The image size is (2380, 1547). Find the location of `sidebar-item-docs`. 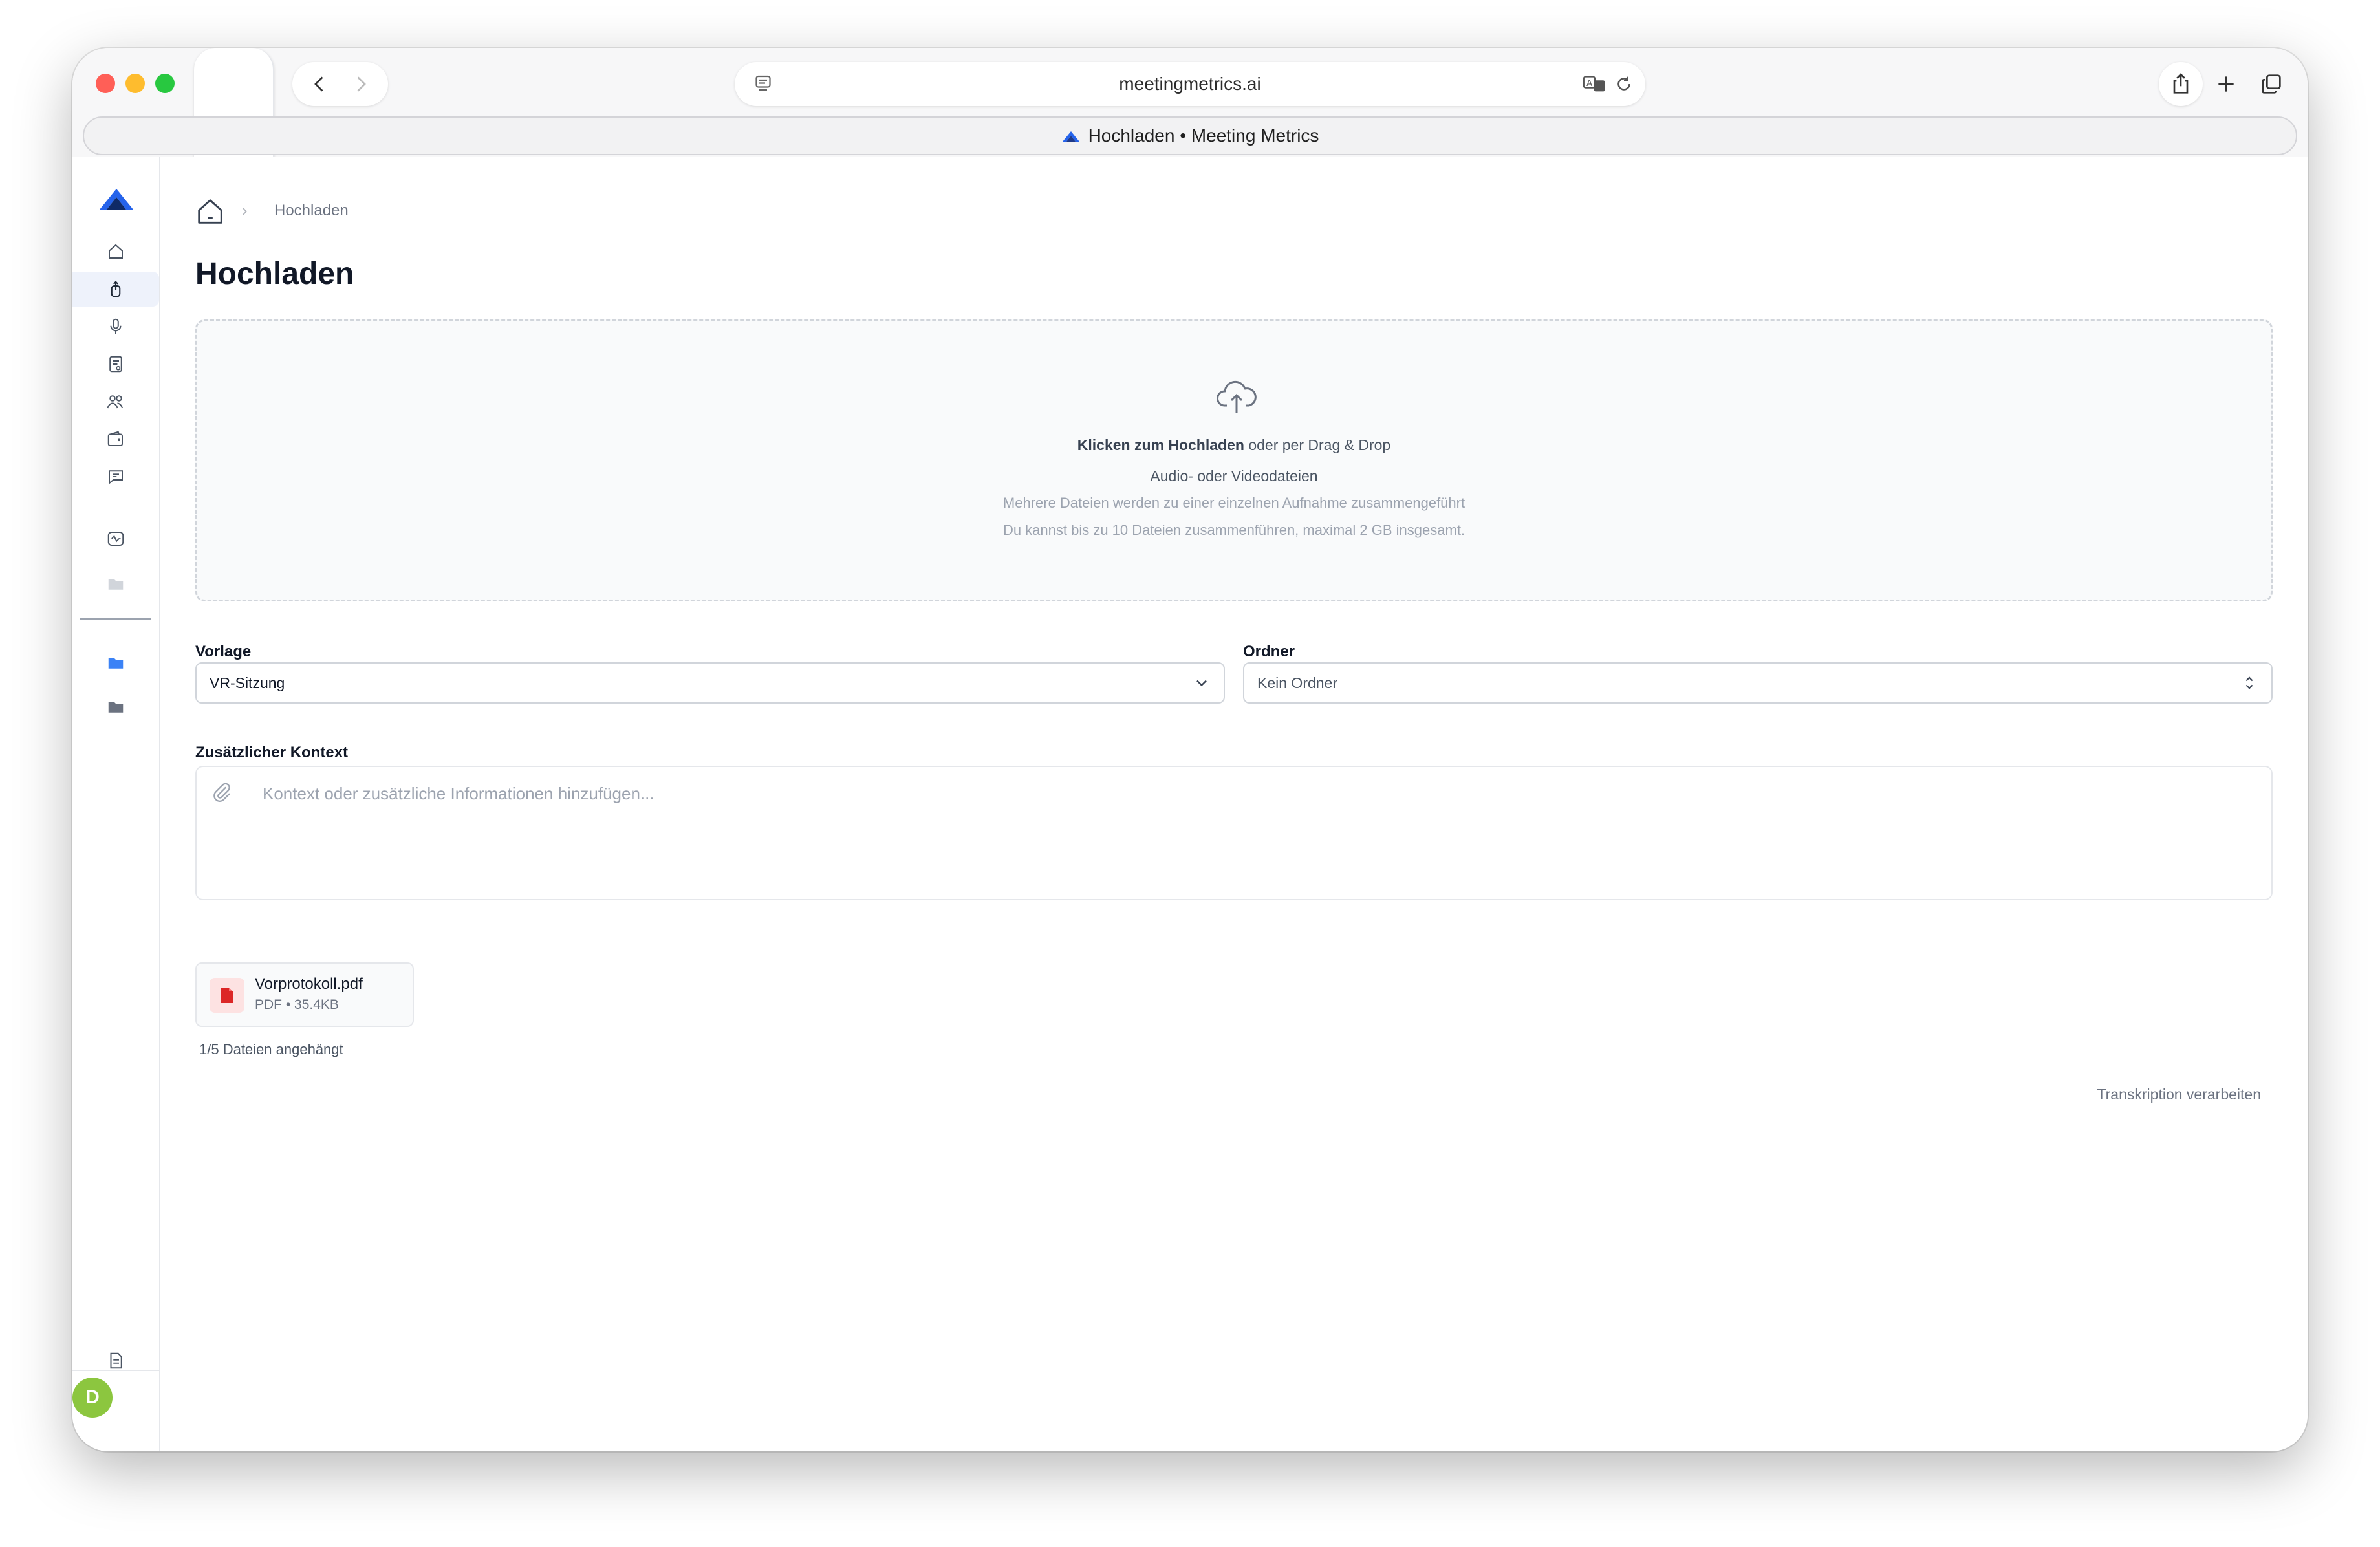

sidebar-item-docs is located at coordinates (115, 1361).